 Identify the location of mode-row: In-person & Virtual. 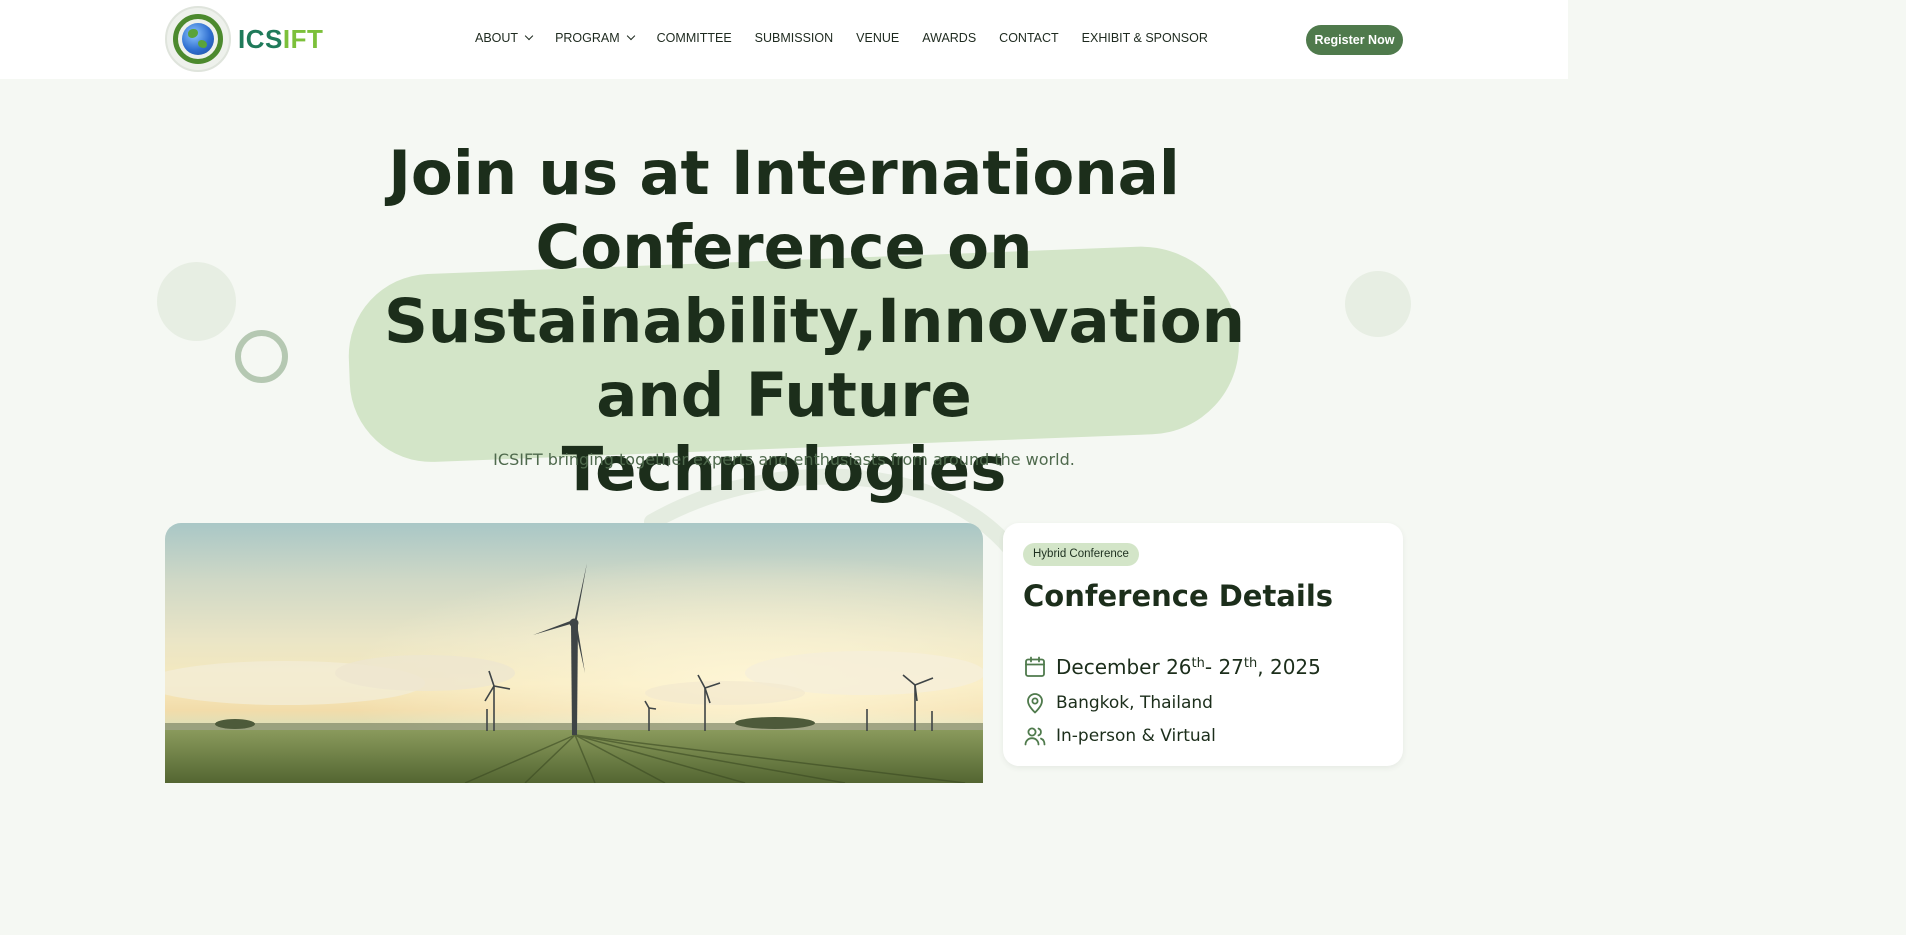
(1119, 736).